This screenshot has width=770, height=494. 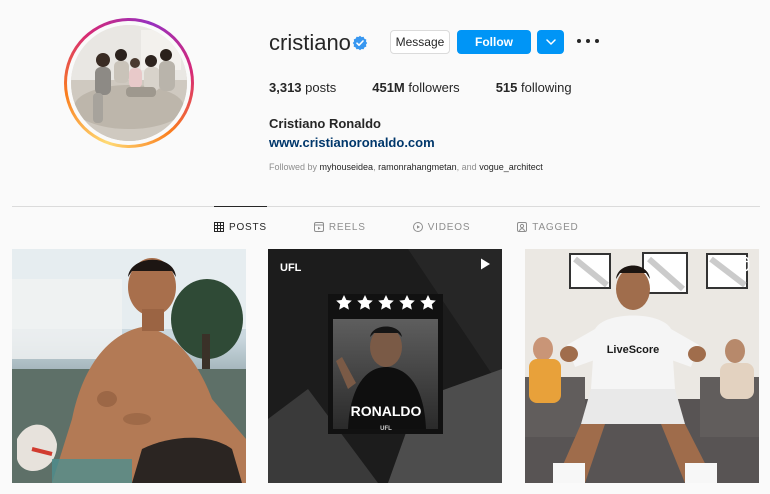 I want to click on post-overlay-sponsor: LiveScore, so click(x=633, y=350).